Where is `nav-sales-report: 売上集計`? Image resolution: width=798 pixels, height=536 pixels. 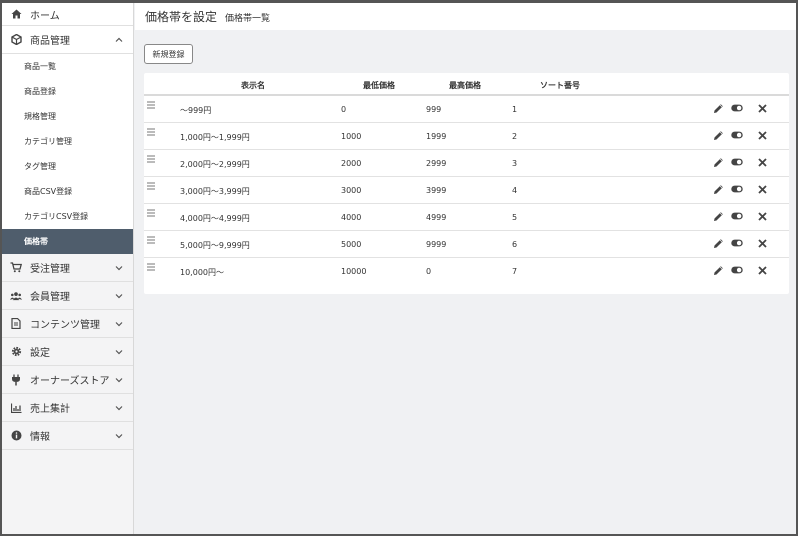 nav-sales-report: 売上集計 is located at coordinates (67, 408).